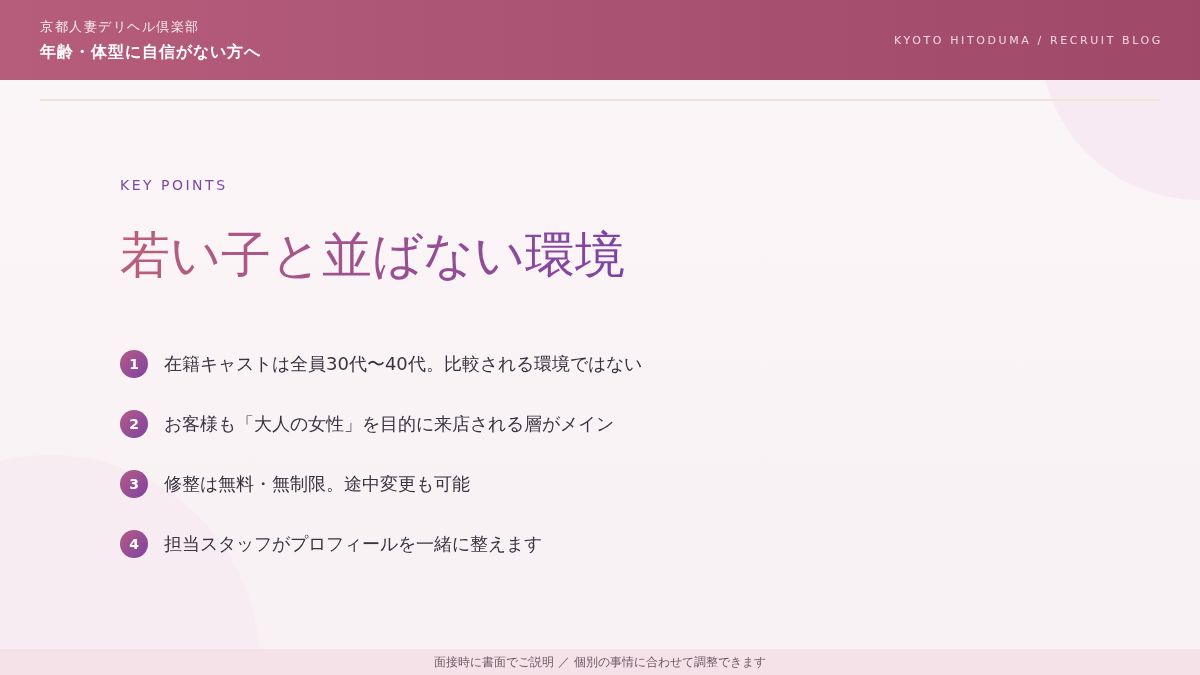 The width and height of the screenshot is (1200, 675). Describe the element at coordinates (389, 424) in the screenshot. I see `point-text: お客様も「大人の女性」を目的に来店される層がメイン` at that location.